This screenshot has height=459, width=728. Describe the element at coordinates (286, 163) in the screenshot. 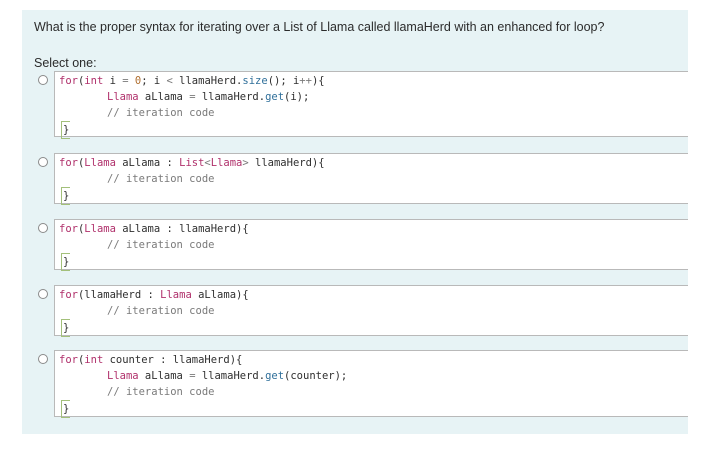

I see `code-token: llamaHerd){` at that location.